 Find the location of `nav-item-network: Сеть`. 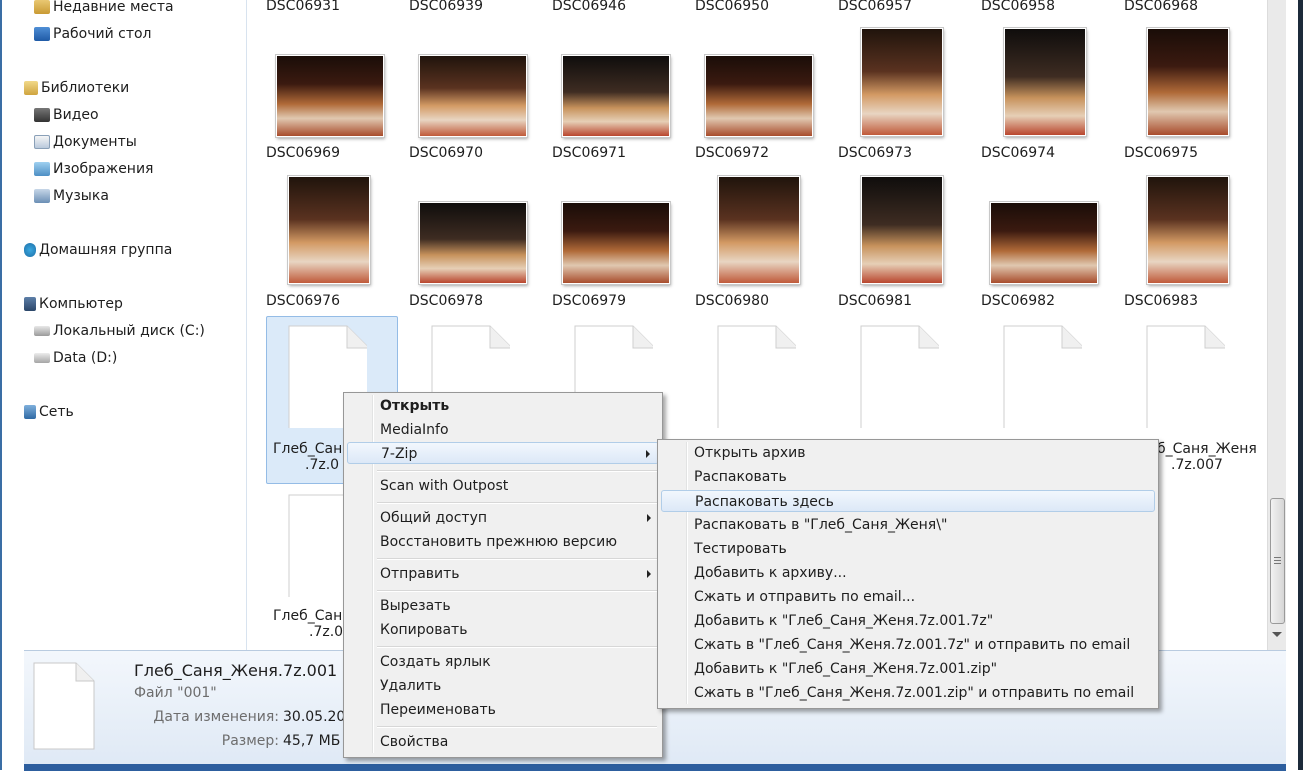

nav-item-network: Сеть is located at coordinates (49, 412).